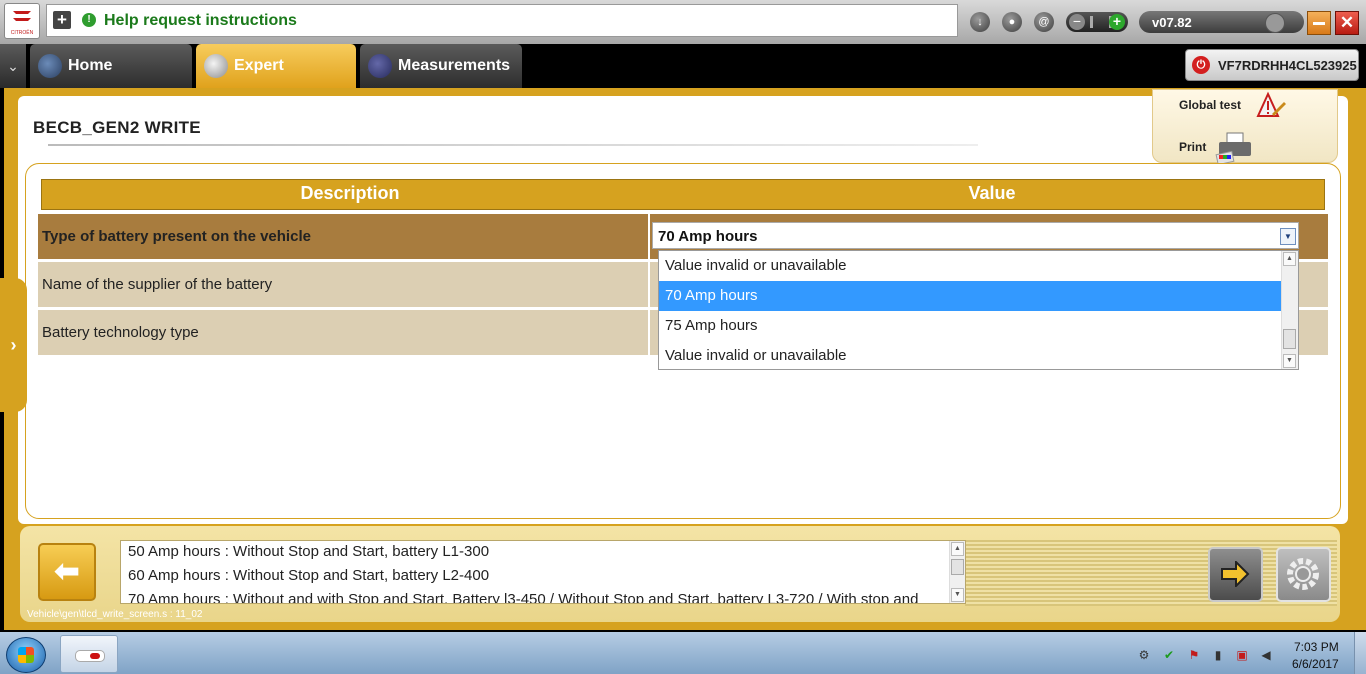 The height and width of the screenshot is (674, 1366). Describe the element at coordinates (62, 20) in the screenshot. I see `expand-plus-icon: +` at that location.